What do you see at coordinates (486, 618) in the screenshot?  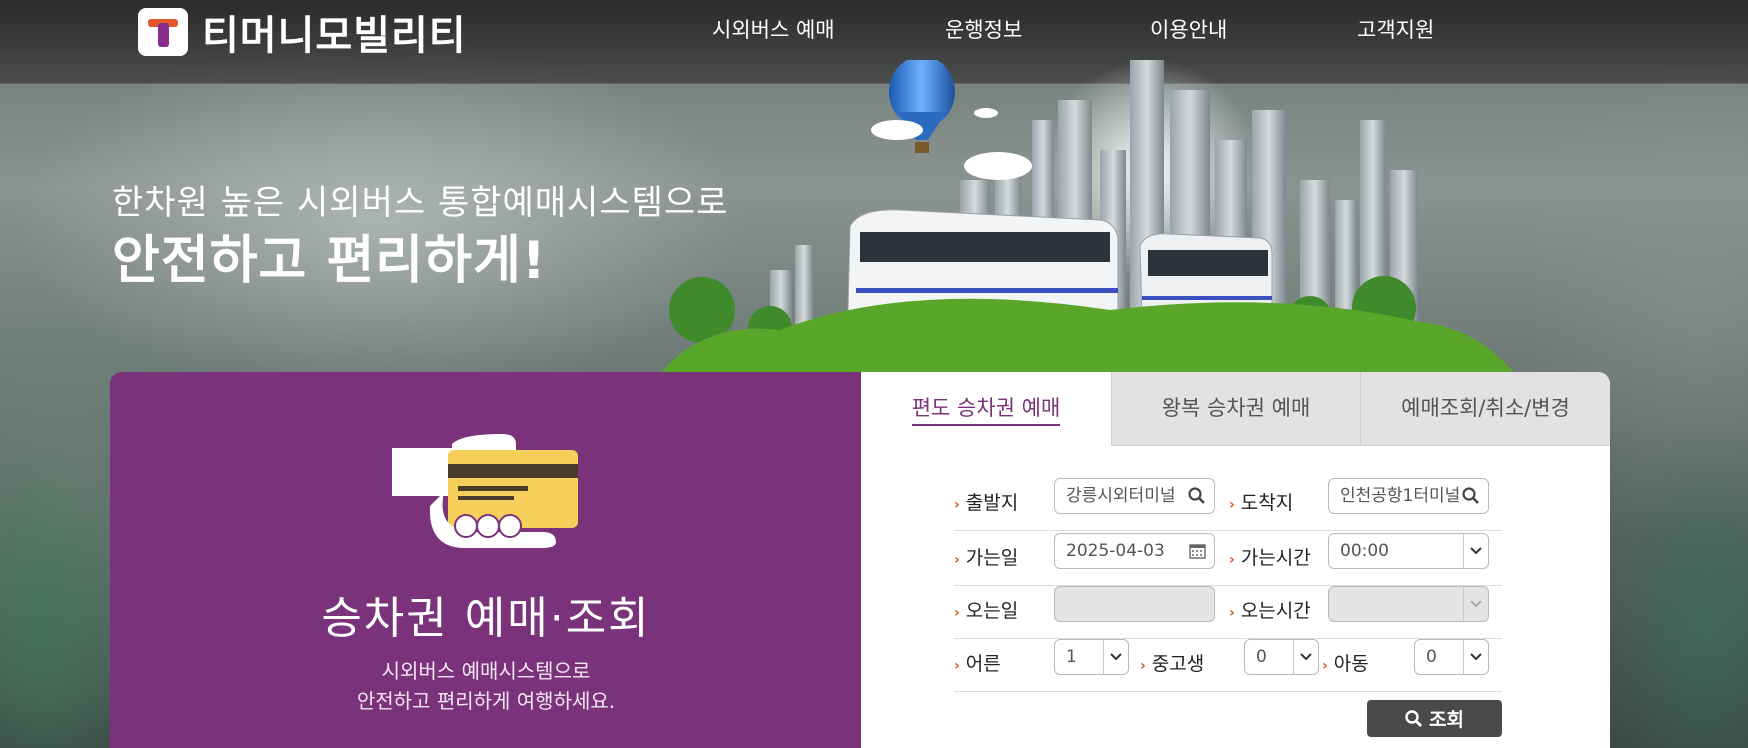 I see `promo-title: 승차권 예매·조회` at bounding box center [486, 618].